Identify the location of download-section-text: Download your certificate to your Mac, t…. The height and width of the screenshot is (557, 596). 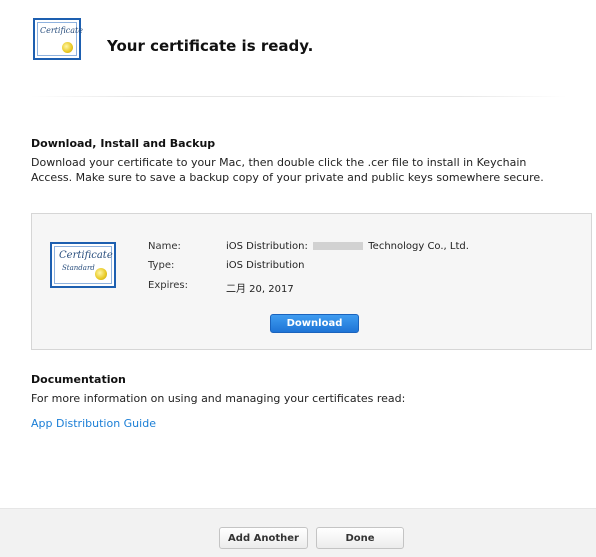
(287, 170).